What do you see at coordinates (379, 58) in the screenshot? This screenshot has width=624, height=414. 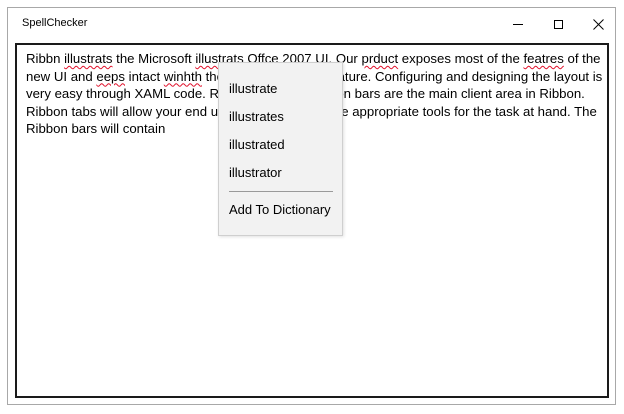 I see `misspelled-word: prduct` at bounding box center [379, 58].